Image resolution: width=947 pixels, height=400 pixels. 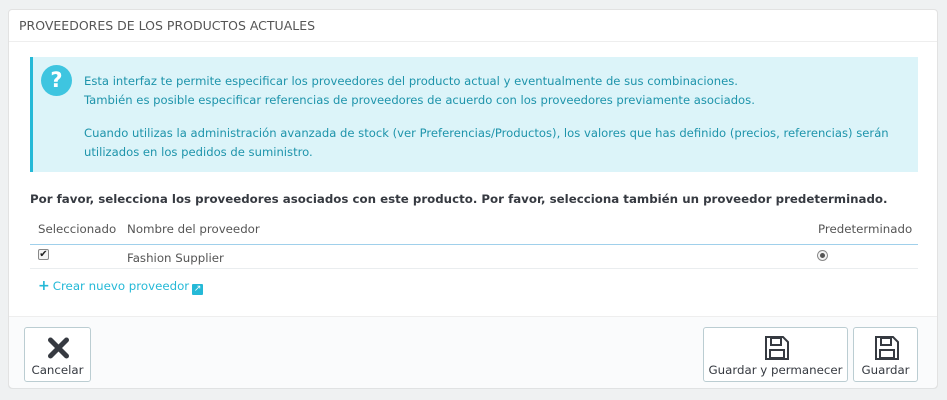 I want to click on column-header-supplier-name: Nombre del proveedor, so click(x=193, y=229).